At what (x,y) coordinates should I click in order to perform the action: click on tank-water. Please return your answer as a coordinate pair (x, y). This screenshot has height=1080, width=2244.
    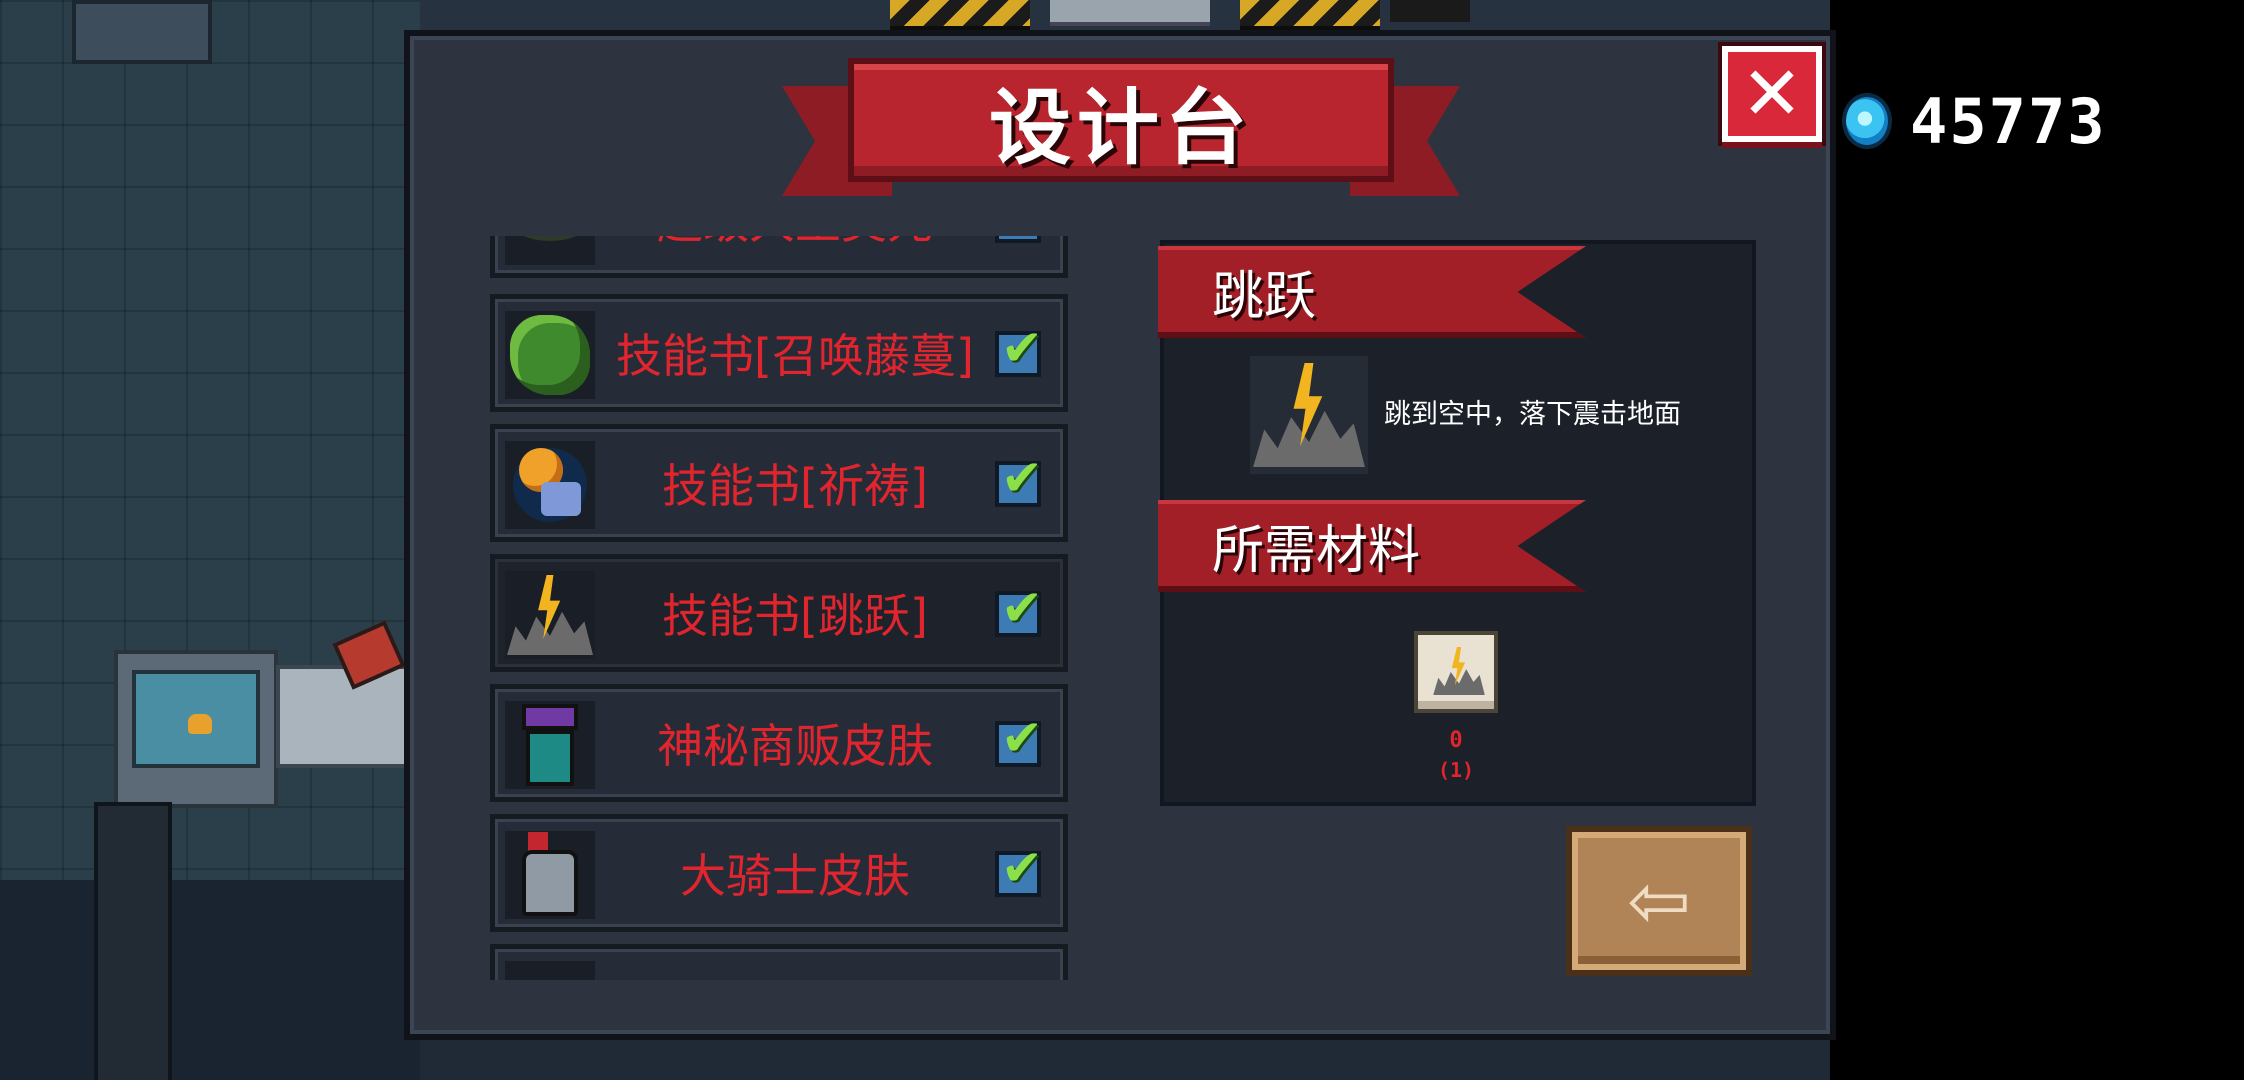
    Looking at the image, I should click on (196, 719).